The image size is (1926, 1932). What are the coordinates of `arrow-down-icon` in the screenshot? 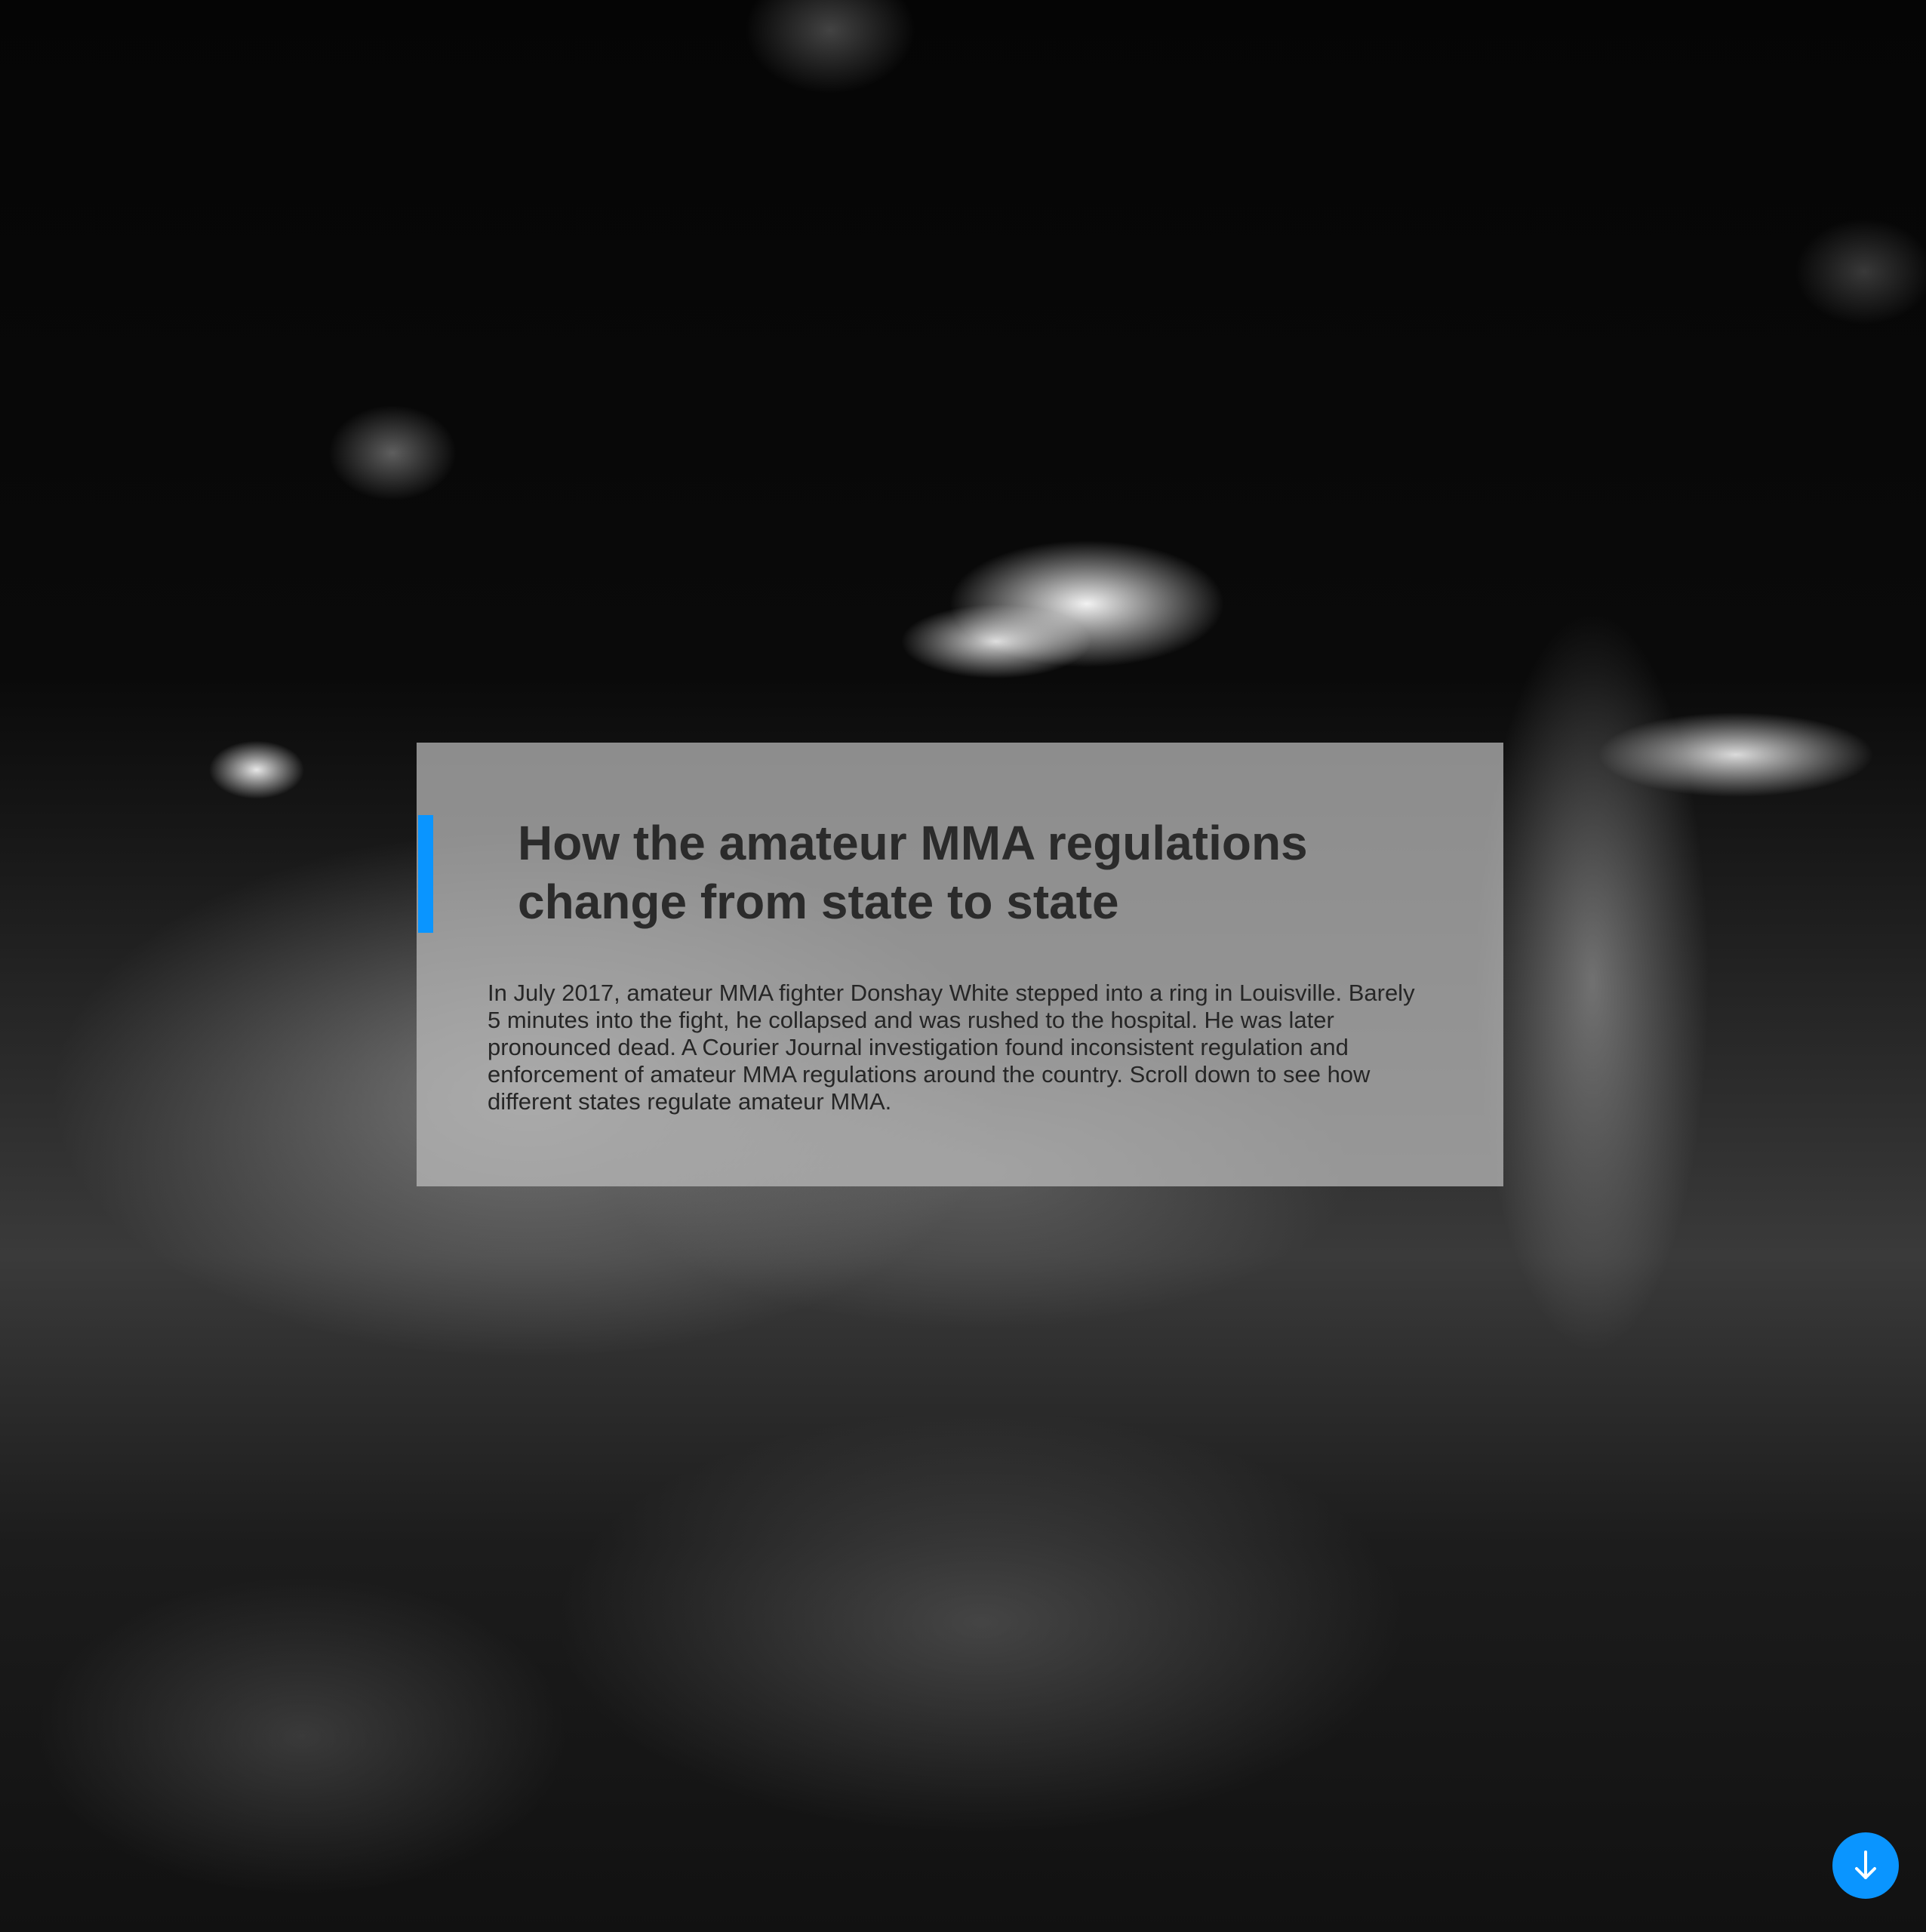 It's located at (1865, 1864).